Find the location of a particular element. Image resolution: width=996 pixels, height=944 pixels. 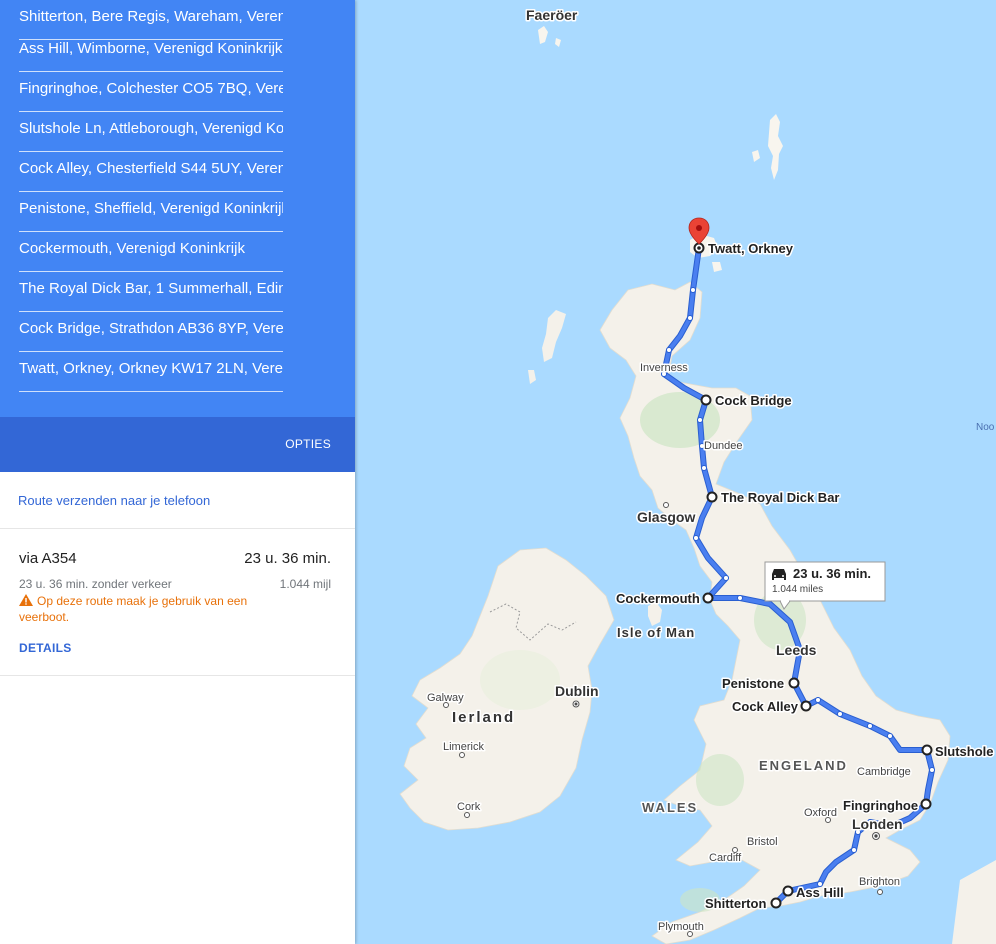

label-dublin: Dublin is located at coordinates (577, 691).